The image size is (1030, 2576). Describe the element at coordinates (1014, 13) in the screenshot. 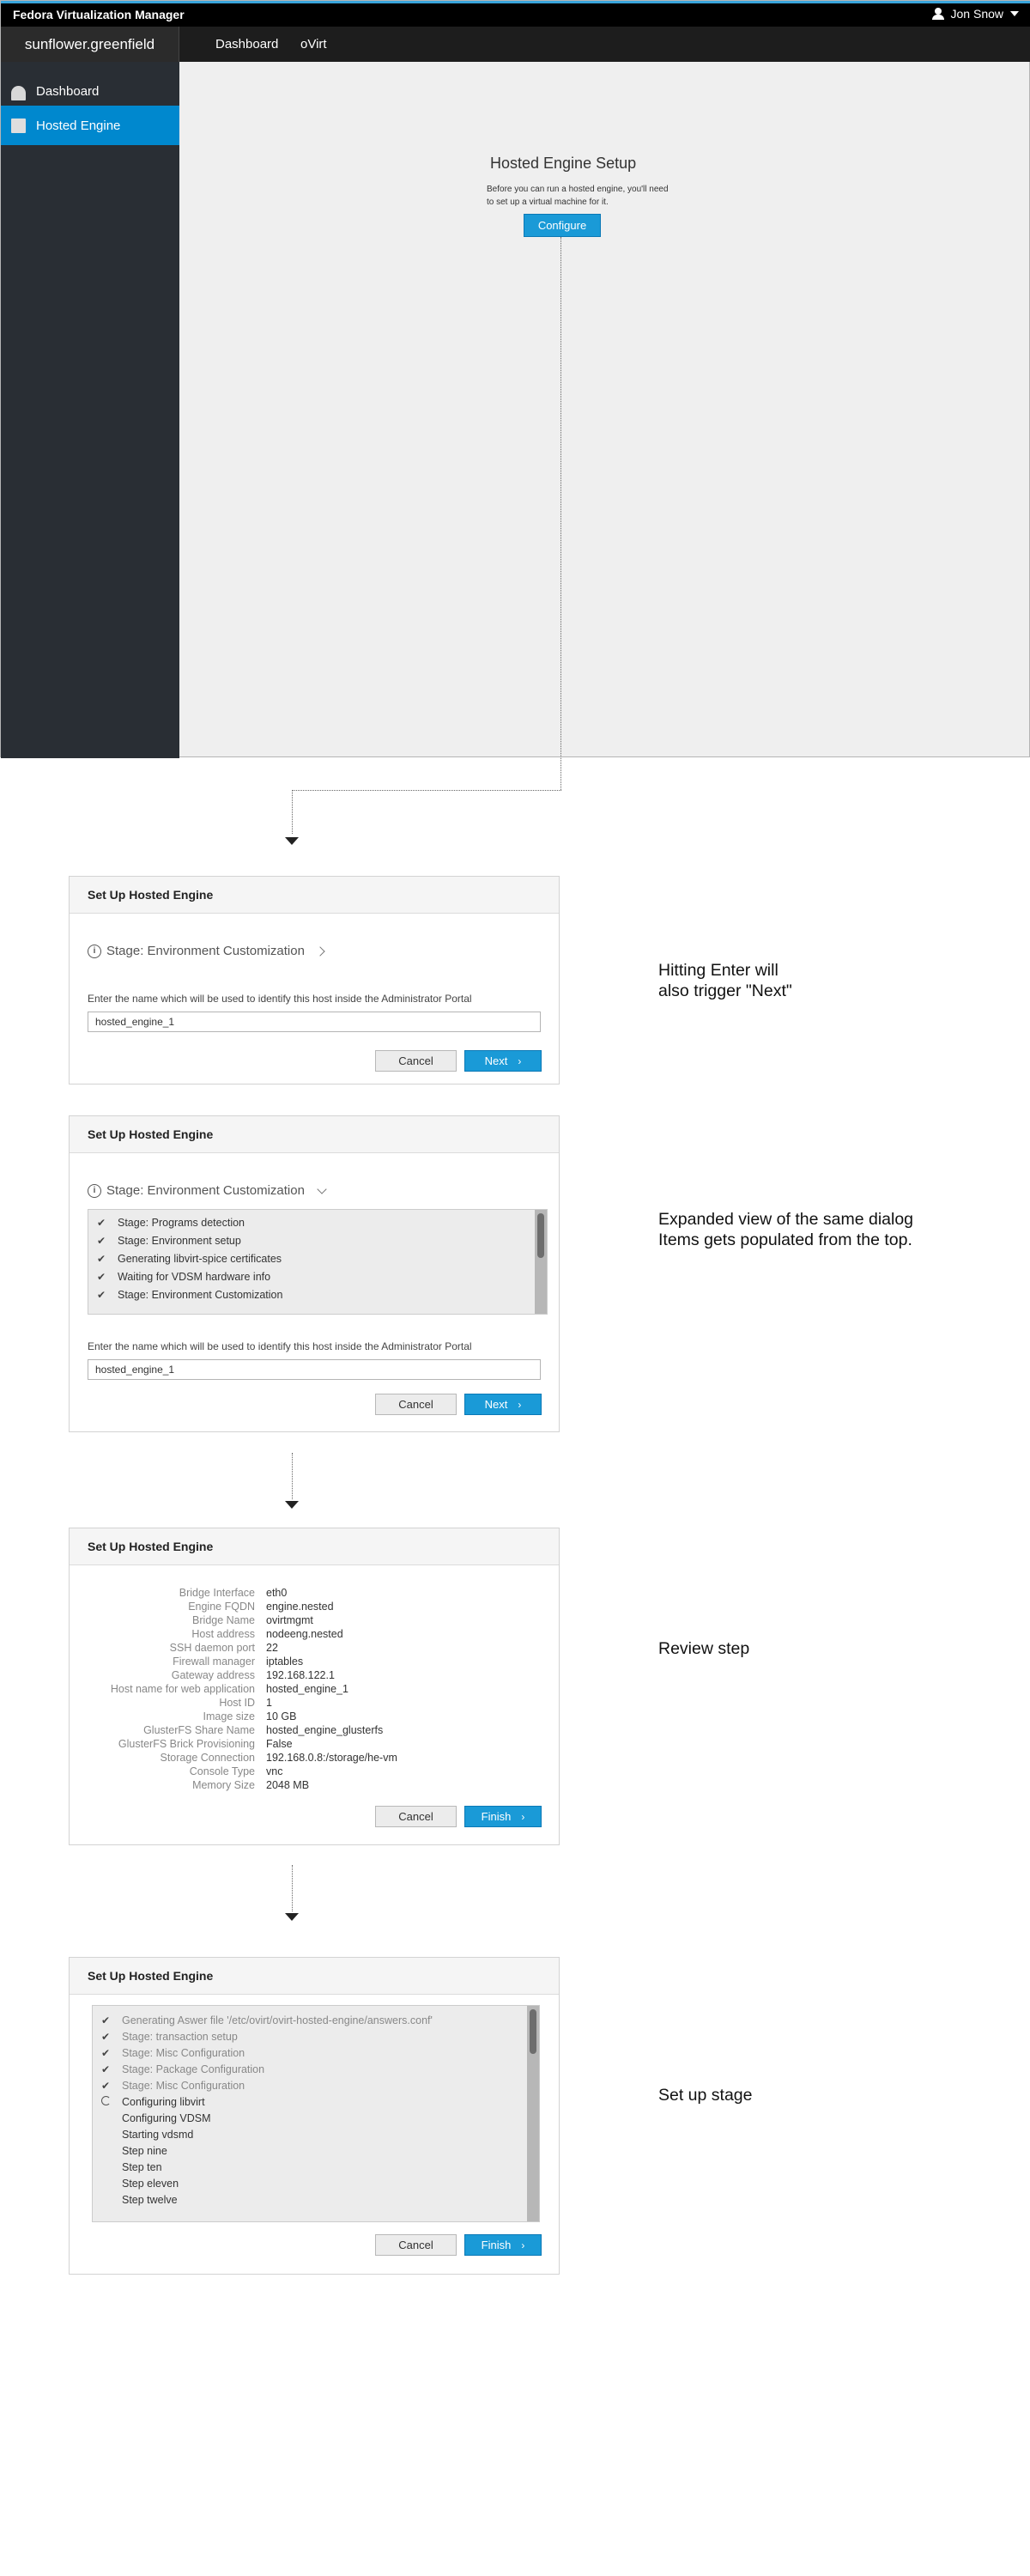

I see `caret-down-icon` at that location.